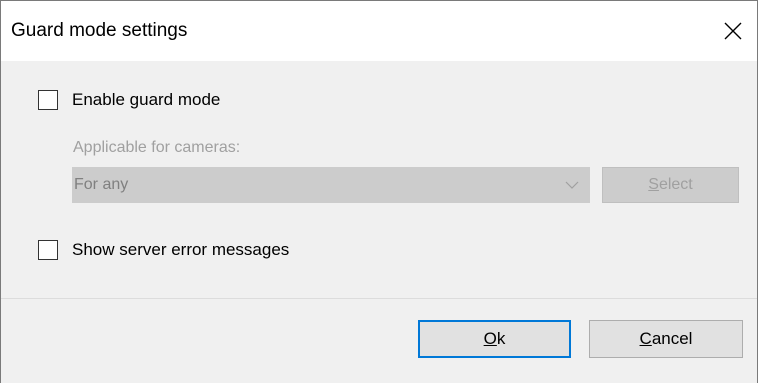  I want to click on ok-button-label-rest: k, so click(501, 338).